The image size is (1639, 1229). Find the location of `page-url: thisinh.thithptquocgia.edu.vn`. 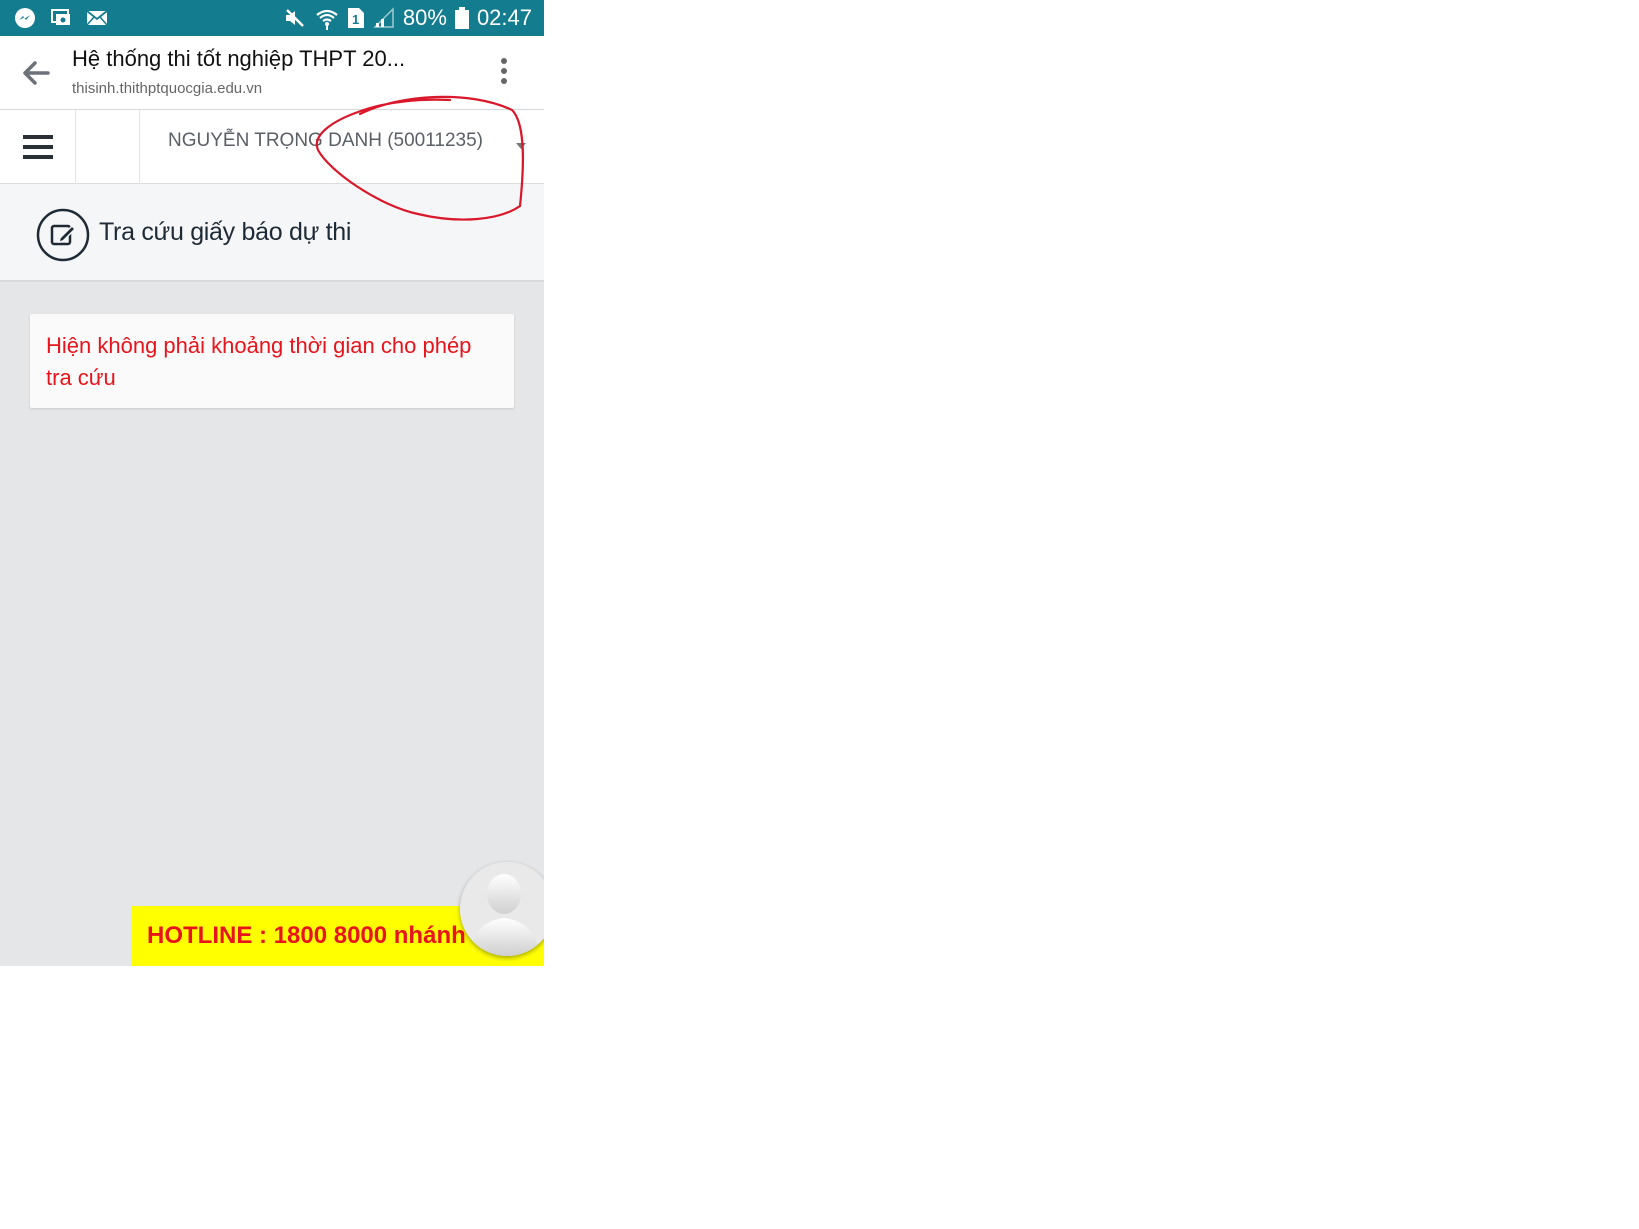

page-url: thisinh.thithptquocgia.edu.vn is located at coordinates (167, 88).